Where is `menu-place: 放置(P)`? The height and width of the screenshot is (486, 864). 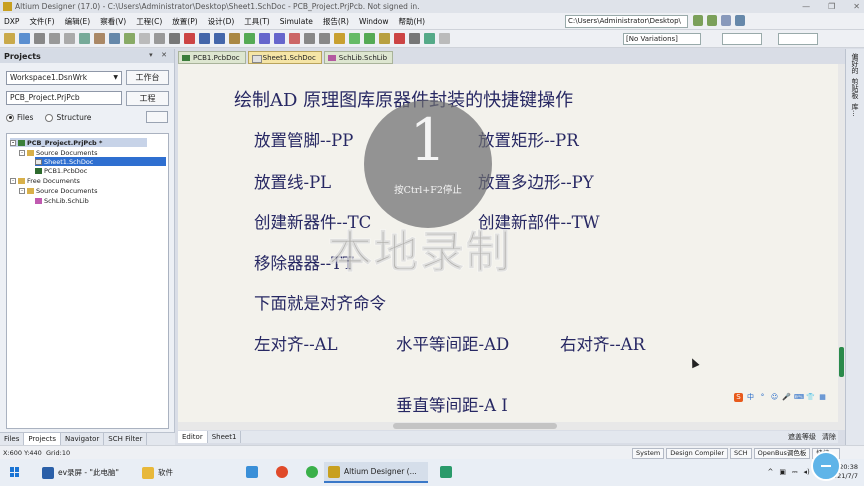 menu-place: 放置(P) is located at coordinates (184, 21).